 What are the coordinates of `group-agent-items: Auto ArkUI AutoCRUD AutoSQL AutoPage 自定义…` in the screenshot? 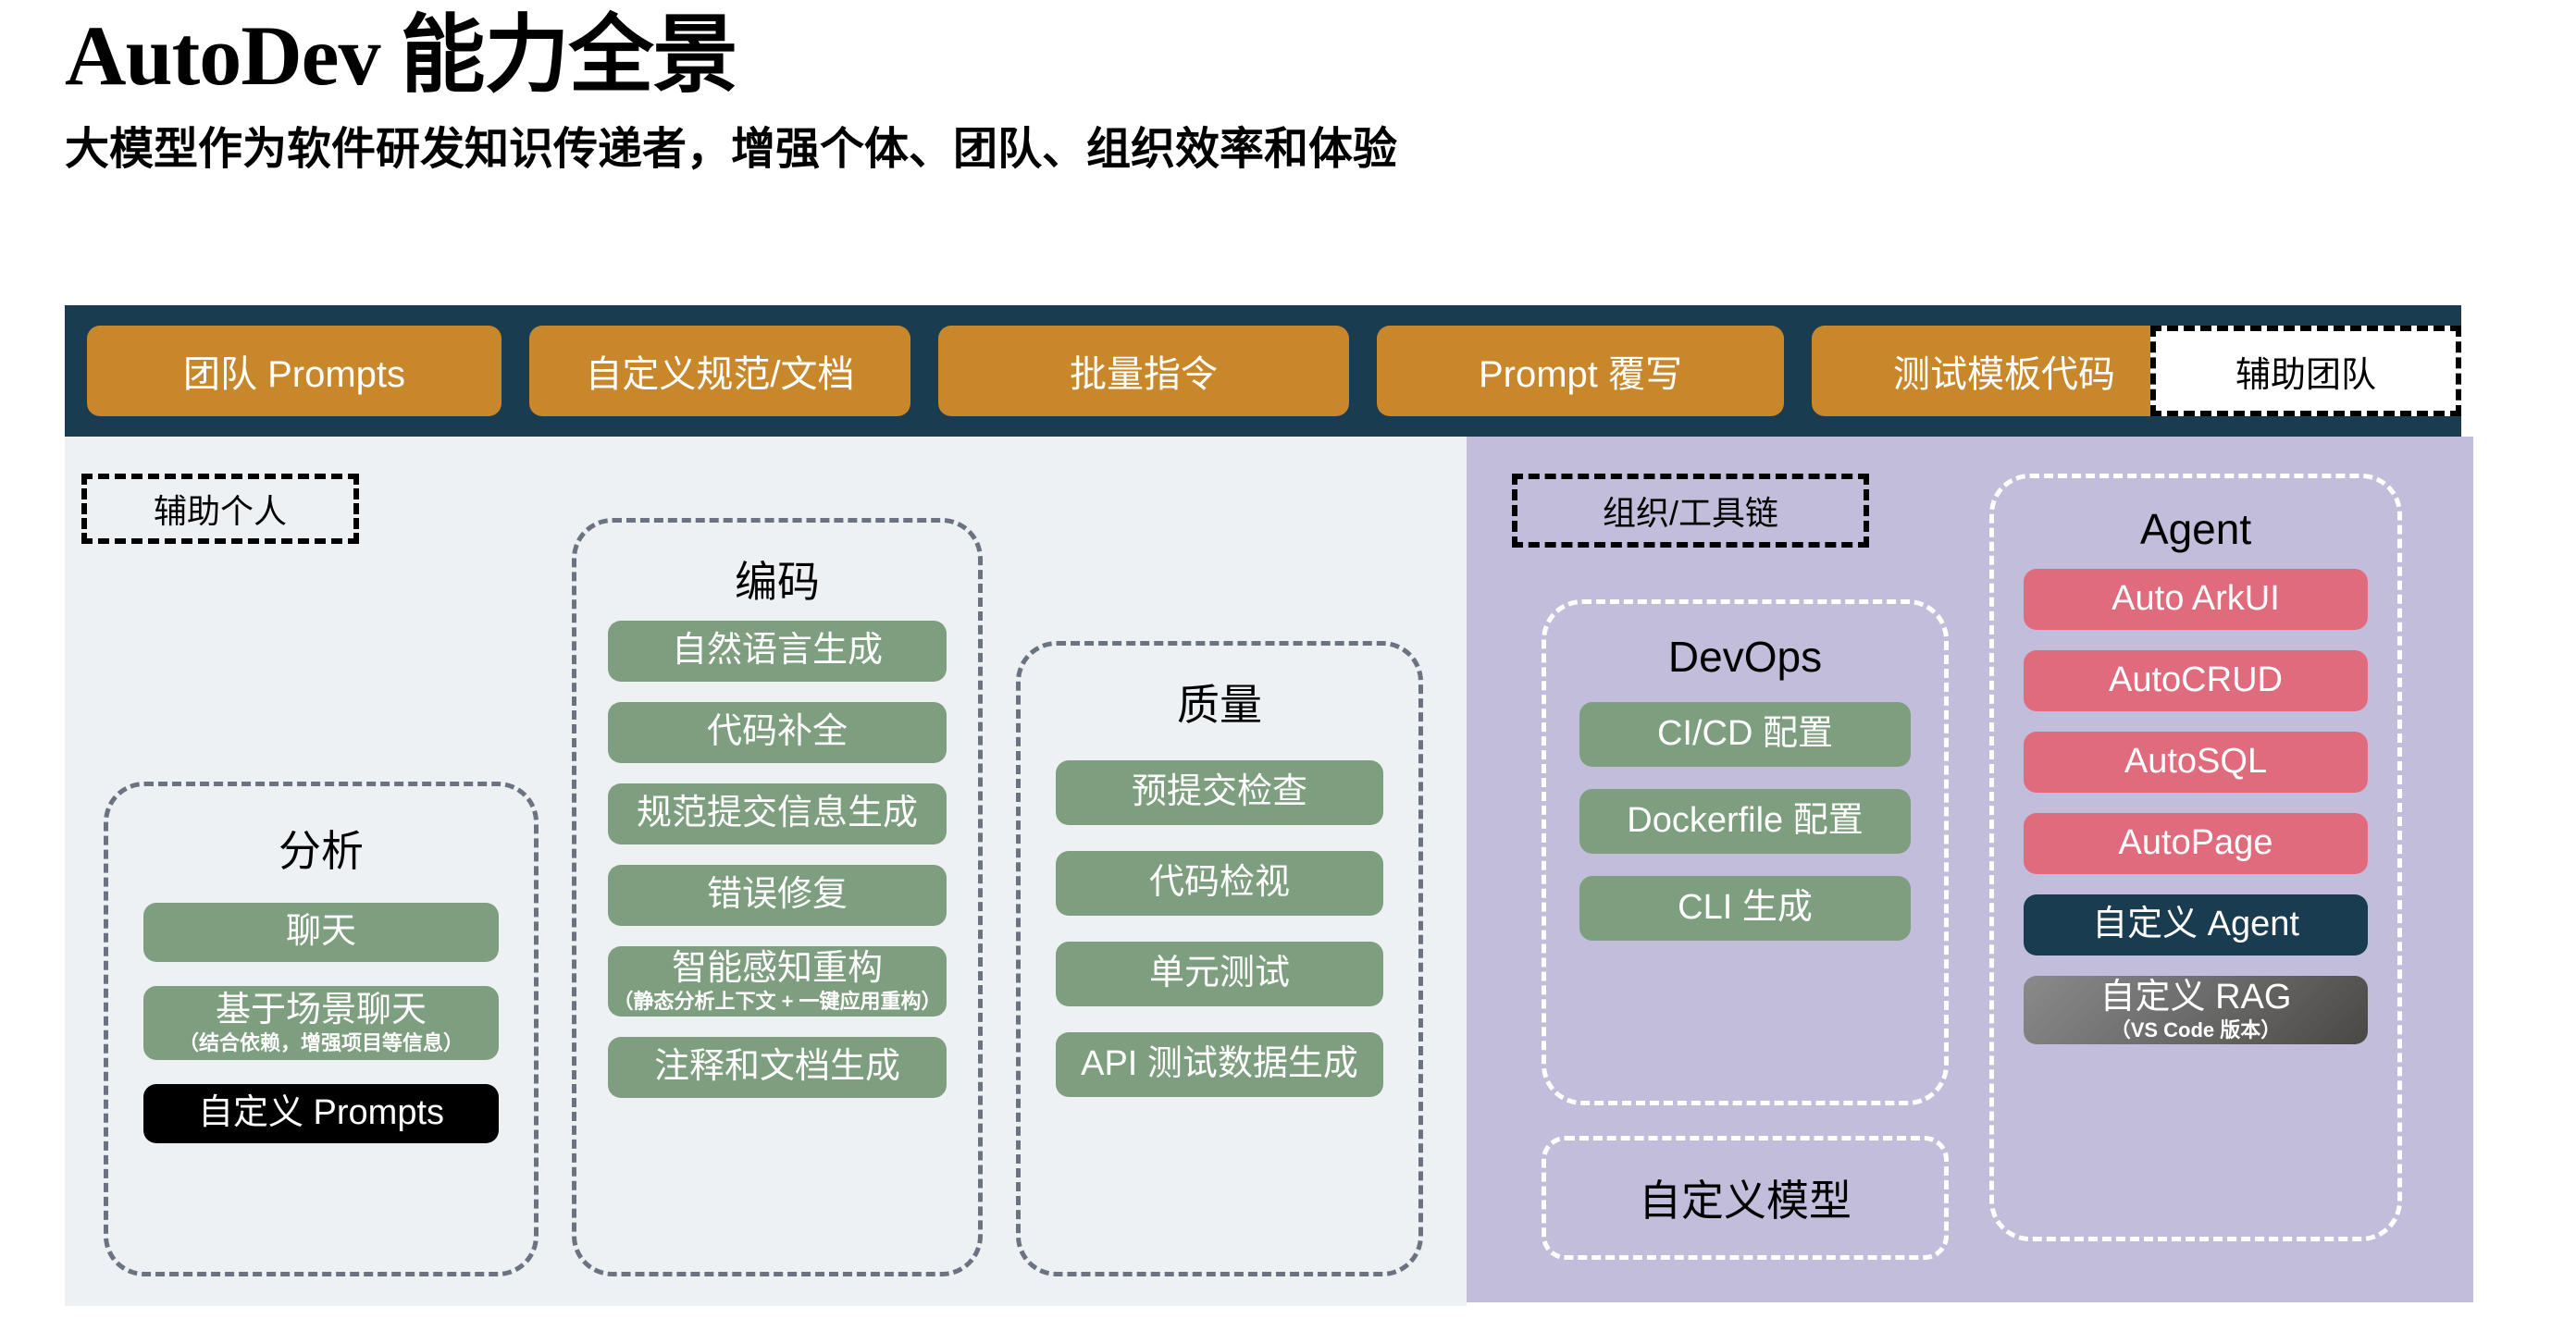 It's located at (2195, 806).